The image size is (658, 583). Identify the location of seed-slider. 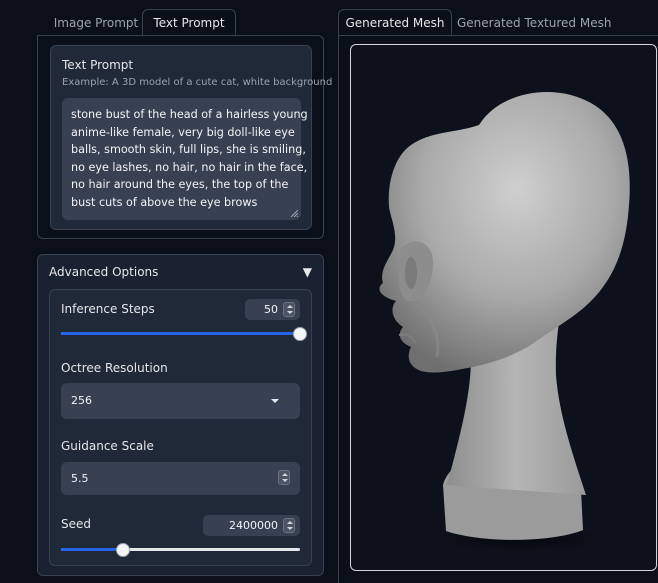
(180, 550).